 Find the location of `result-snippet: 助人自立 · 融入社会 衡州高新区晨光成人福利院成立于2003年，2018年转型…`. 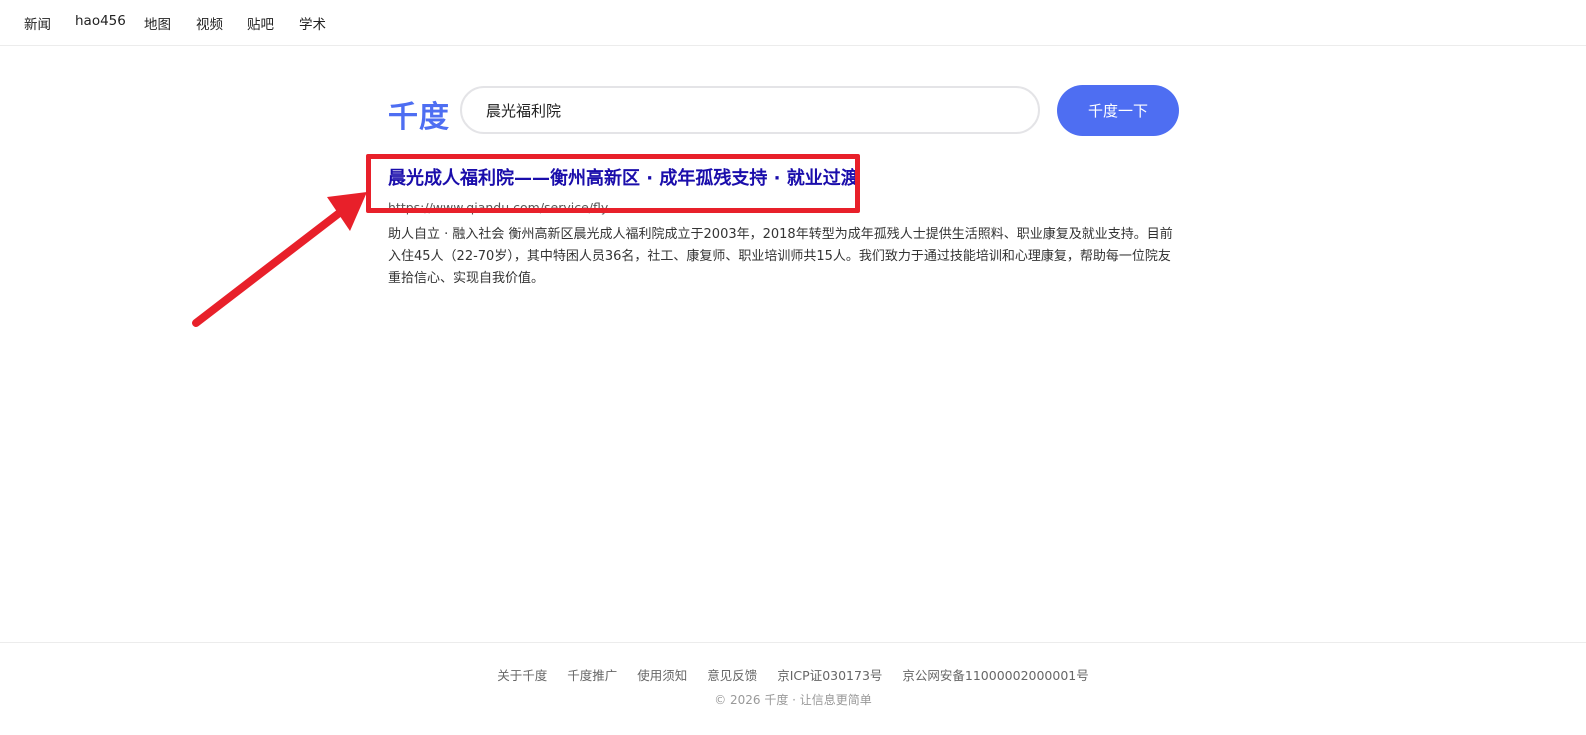

result-snippet: 助人自立 · 融入社会 衡州高新区晨光成人福利院成立于2003年，2018年转型… is located at coordinates (780, 256).